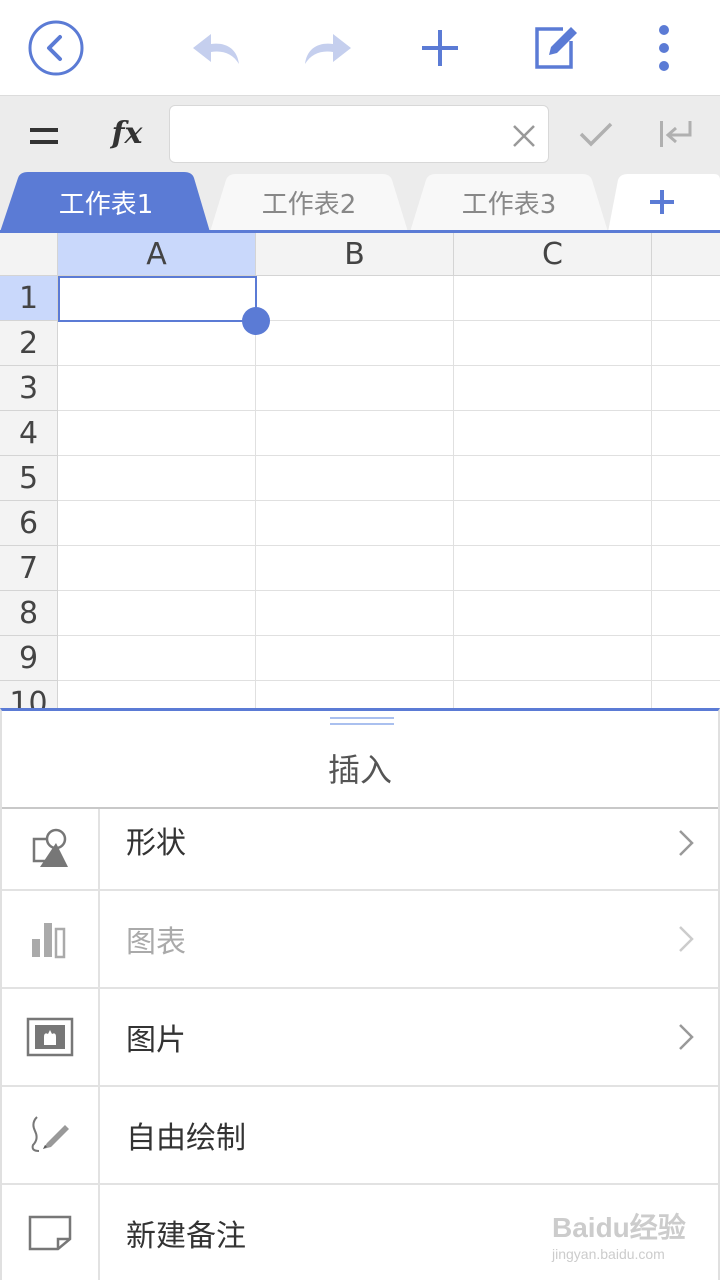 The height and width of the screenshot is (1280, 720). I want to click on equals-icon, so click(44, 136).